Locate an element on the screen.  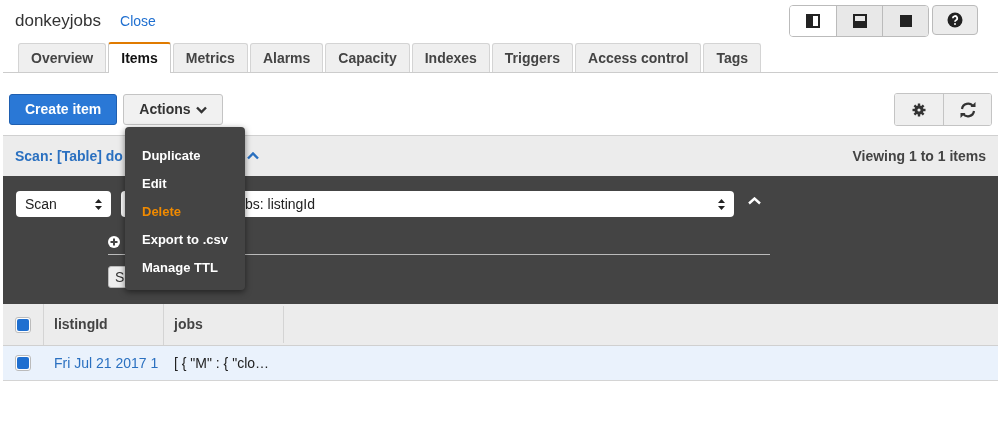
column-header: listingId is located at coordinates (103, 324).